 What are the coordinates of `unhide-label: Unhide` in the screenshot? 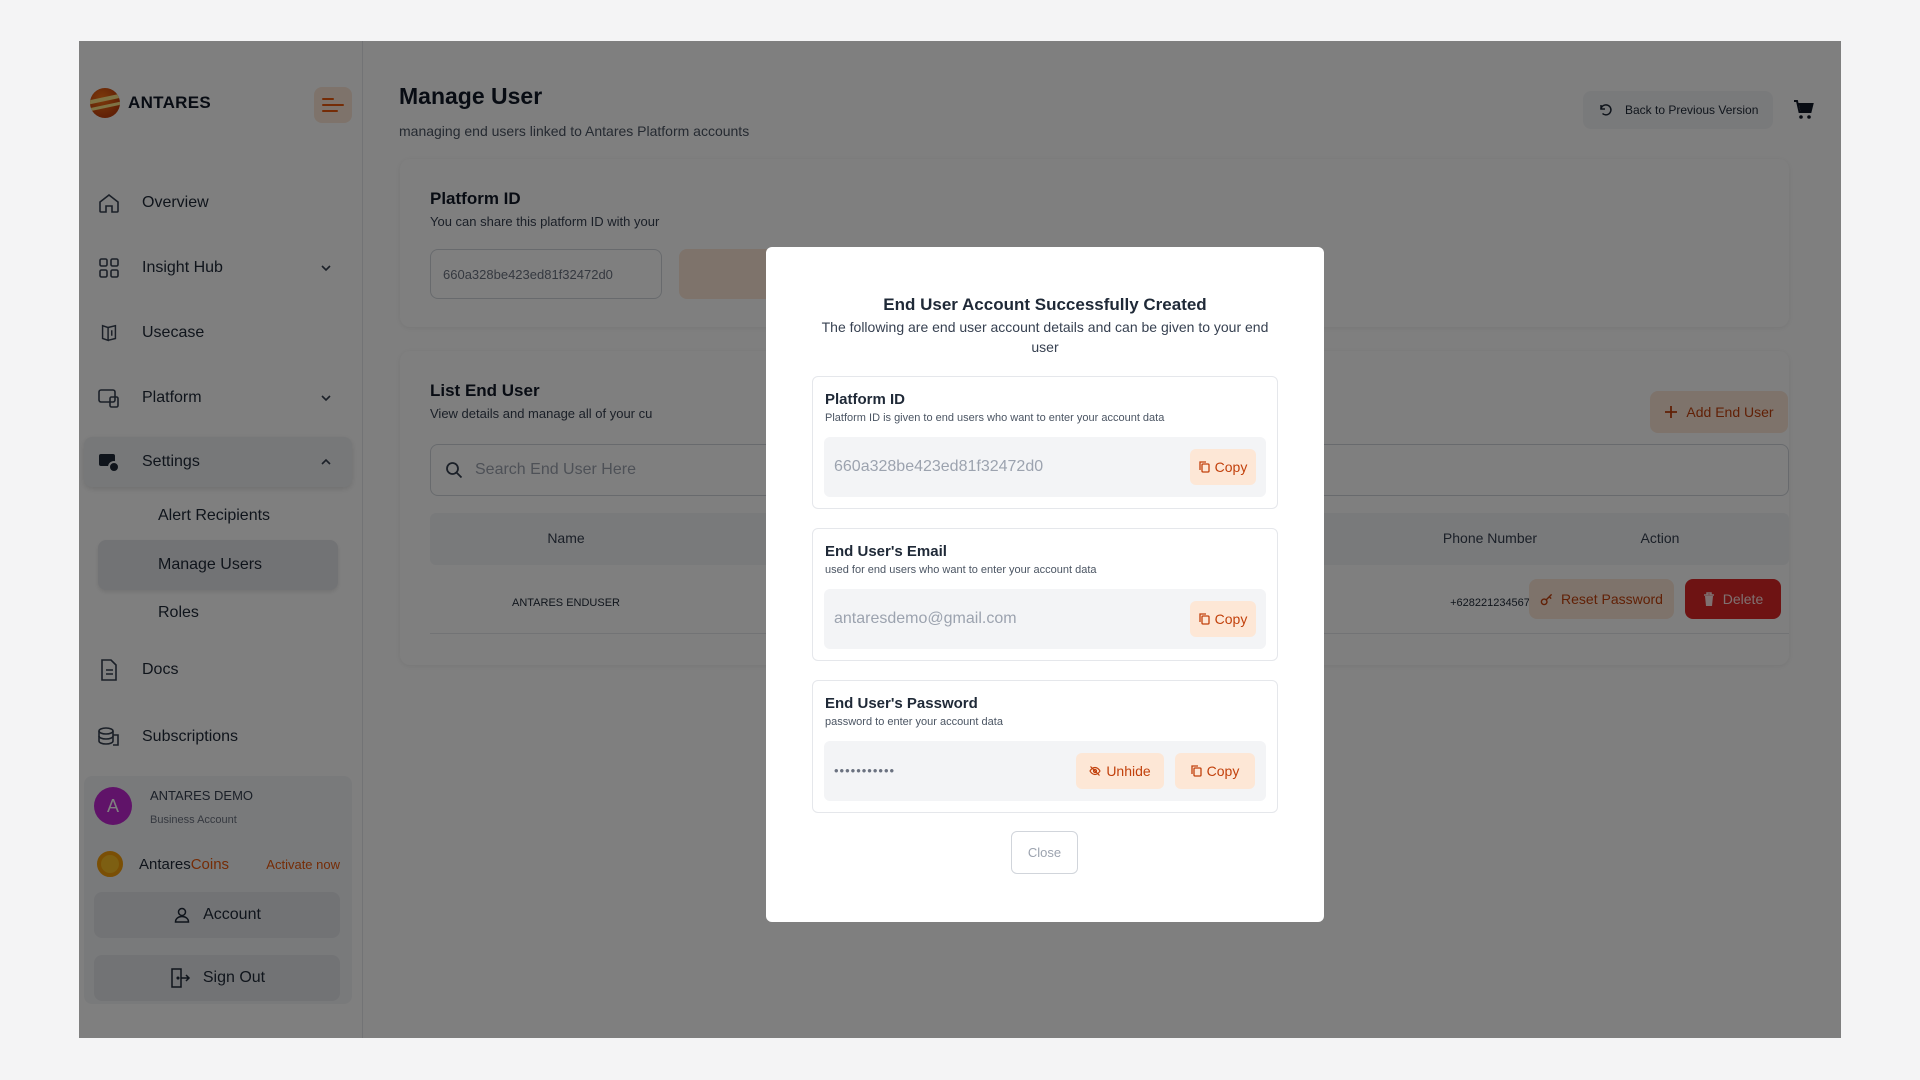 It's located at (1128, 771).